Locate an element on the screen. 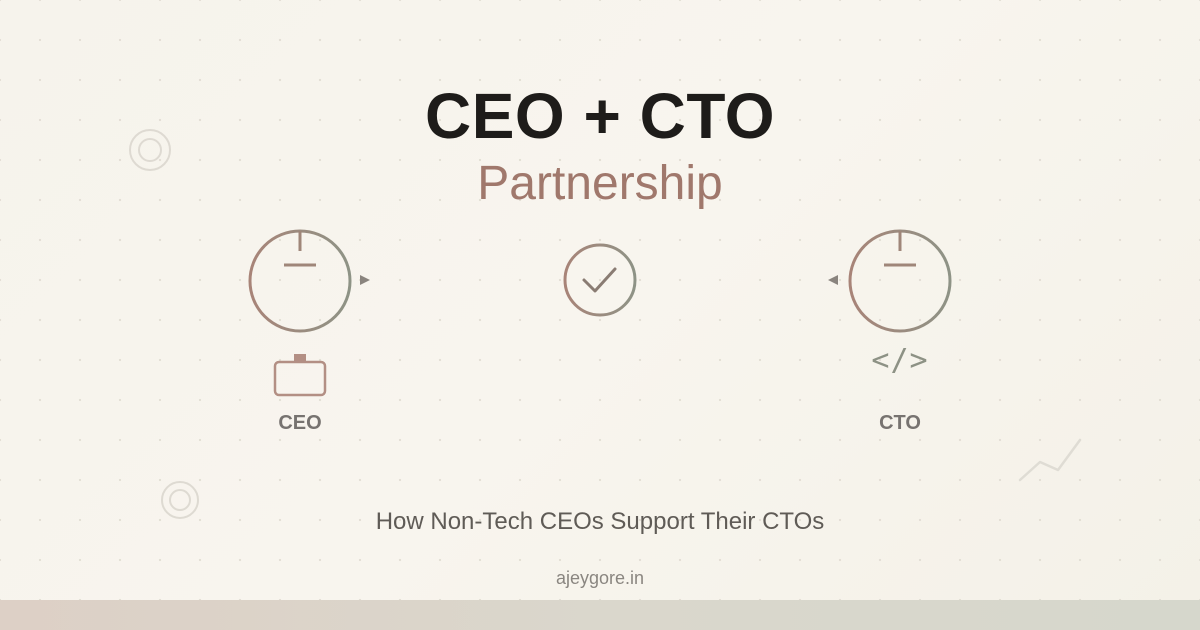 The height and width of the screenshot is (630, 1200). briefcase-icon is located at coordinates (300, 375).